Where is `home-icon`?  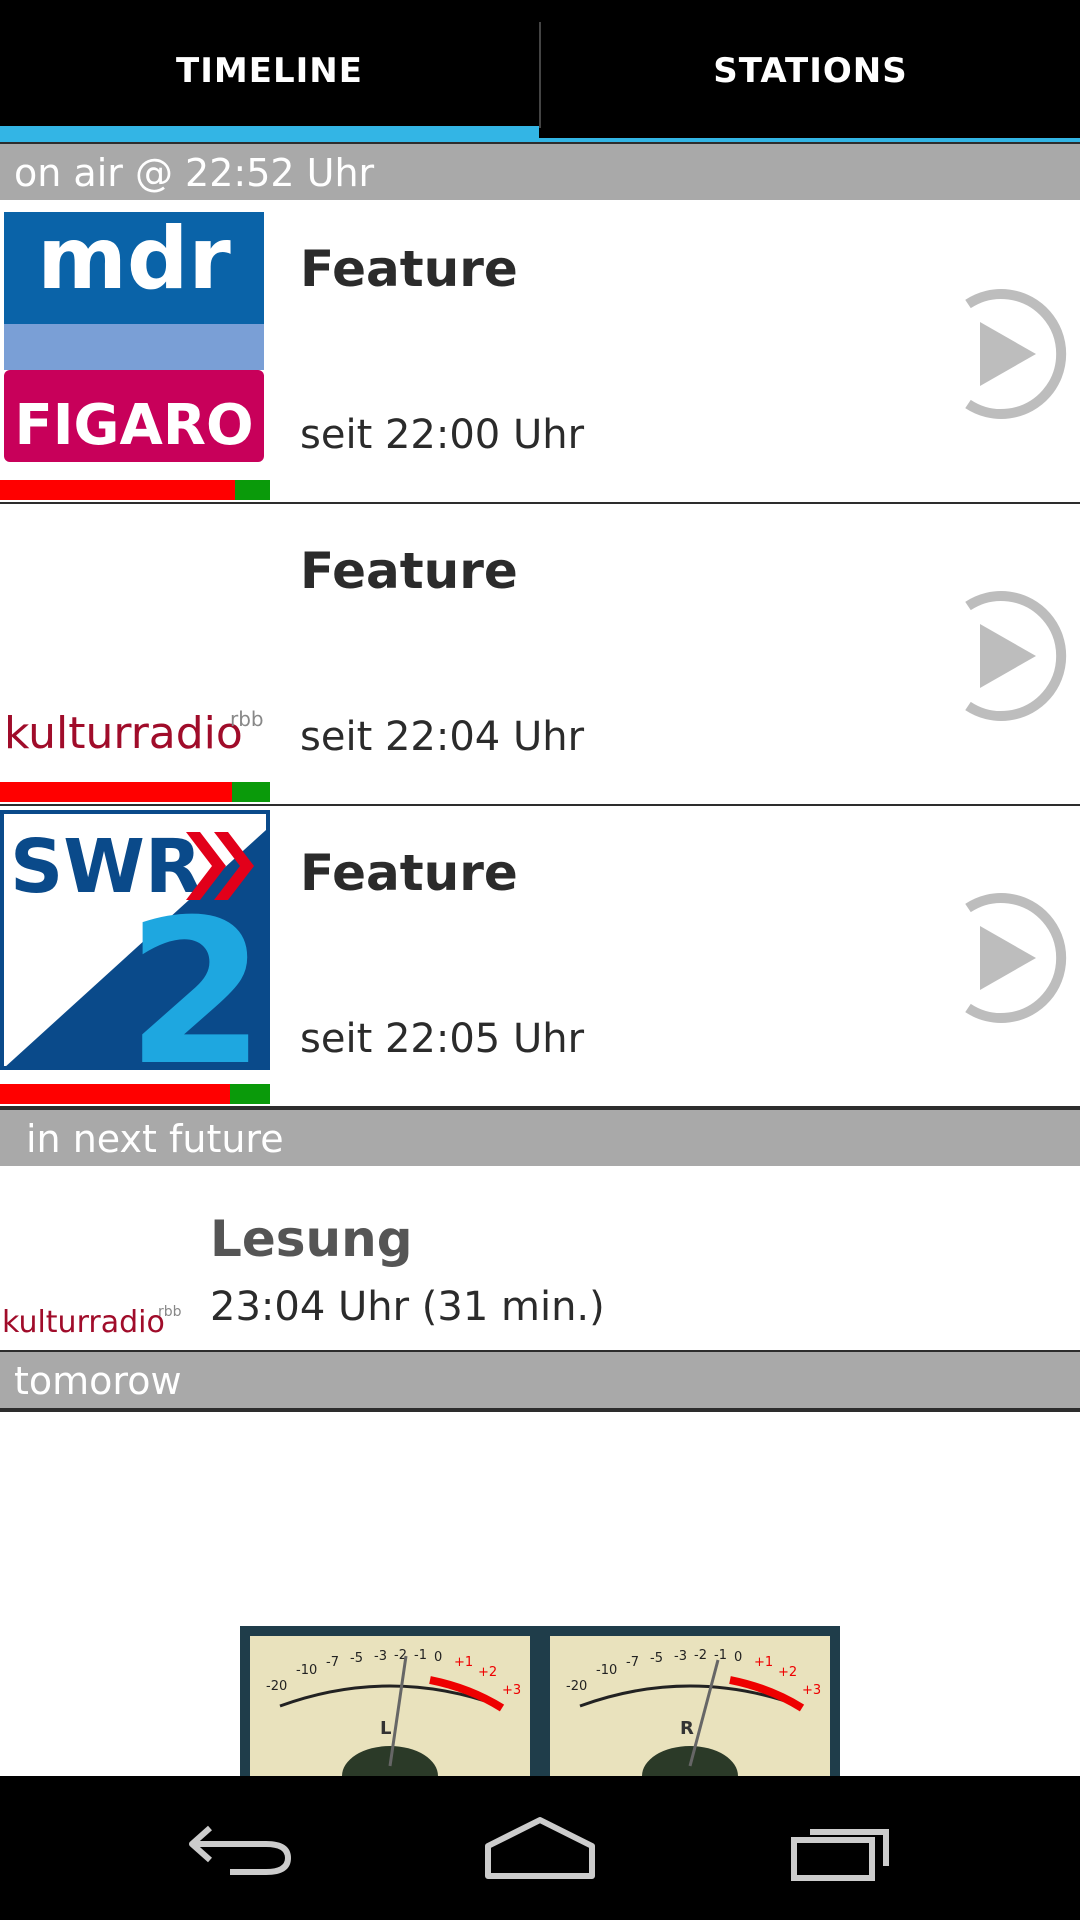
home-icon is located at coordinates (540, 1848).